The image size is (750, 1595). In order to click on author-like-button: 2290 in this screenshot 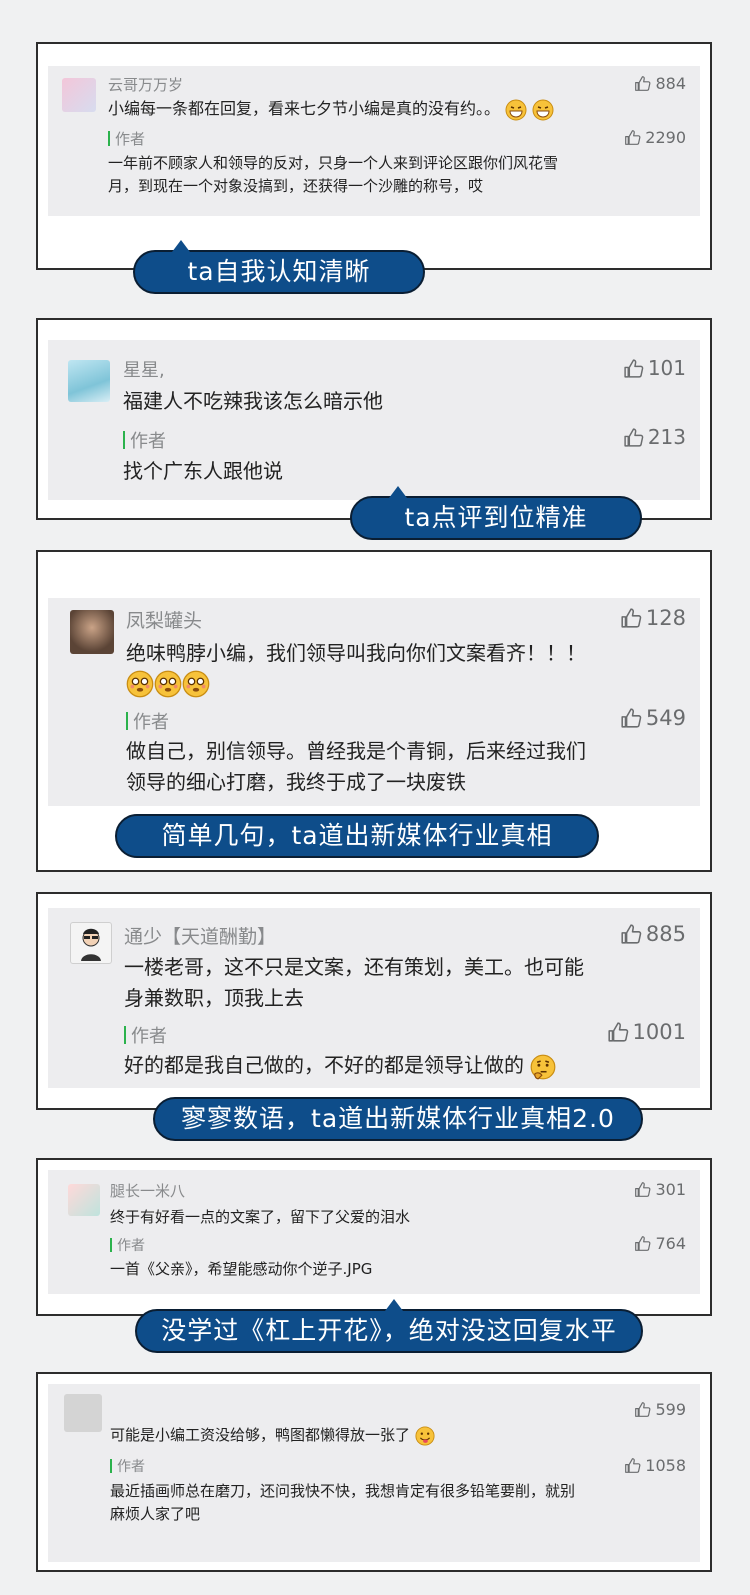, I will do `click(655, 137)`.